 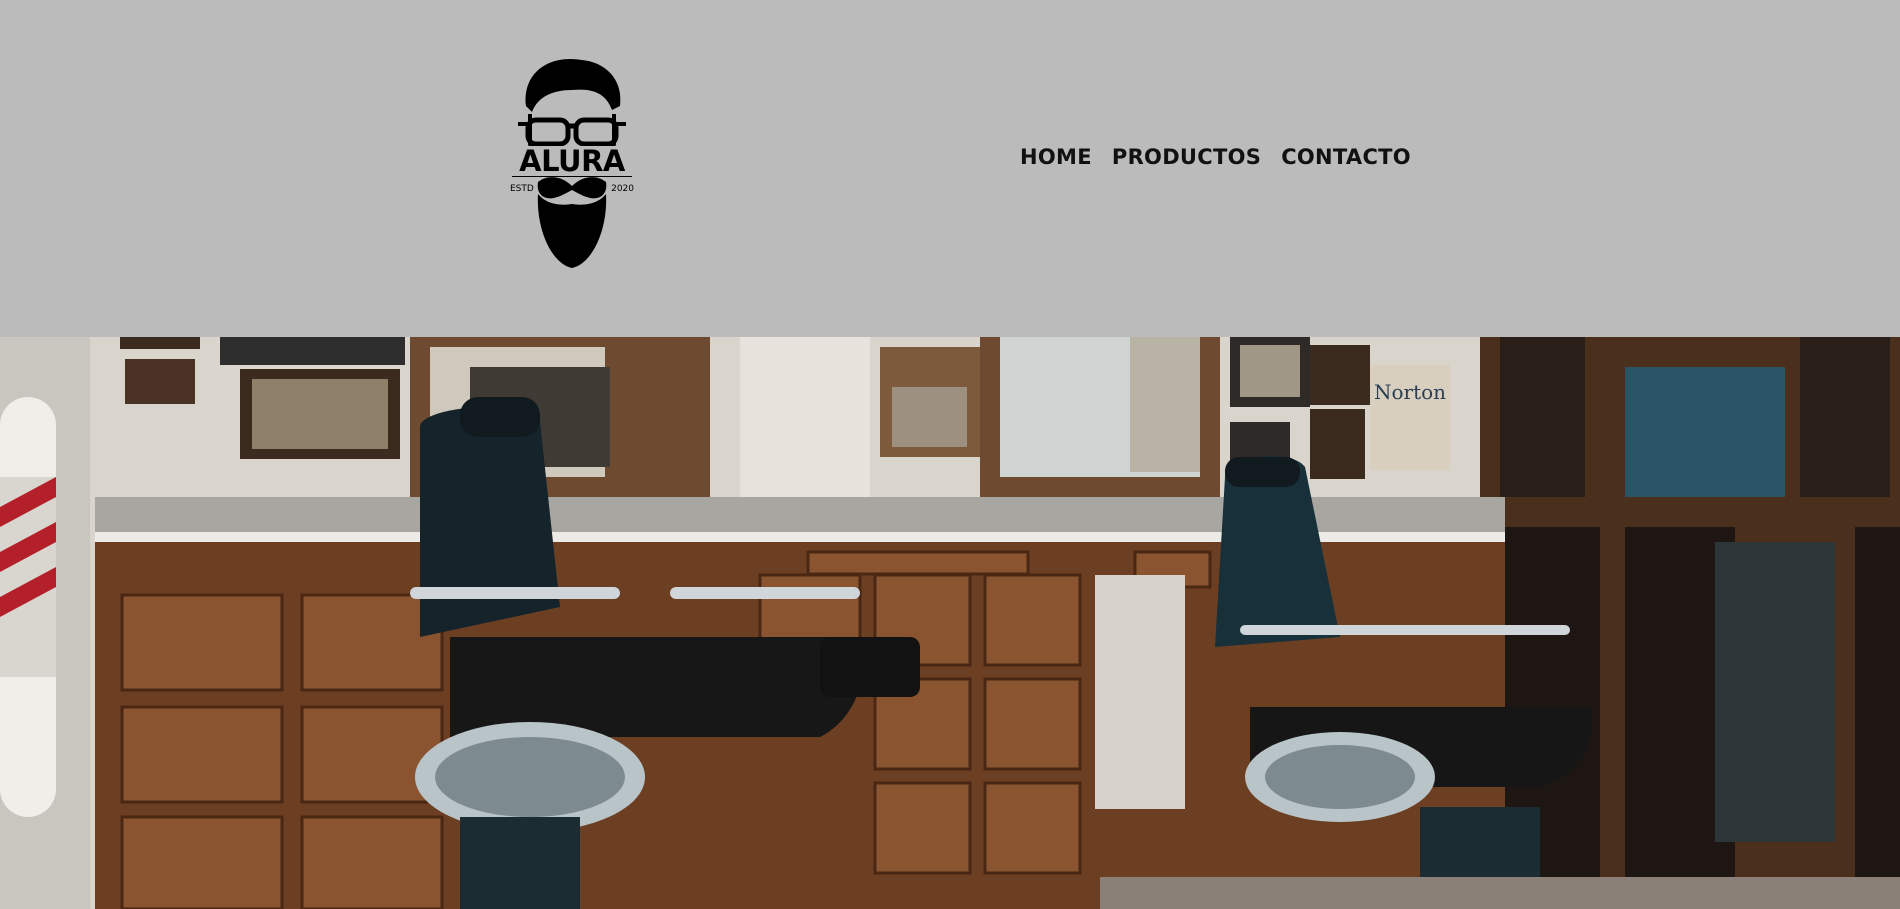 What do you see at coordinates (1346, 157) in the screenshot?
I see `nav-contacto: CONTACTO` at bounding box center [1346, 157].